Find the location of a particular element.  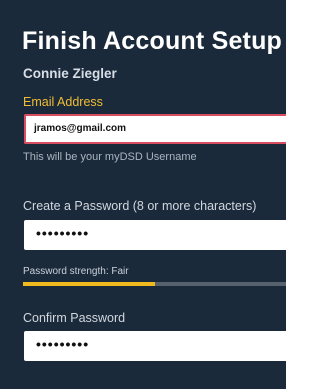

confirm-password-field: ••••••••• is located at coordinates (155, 346).